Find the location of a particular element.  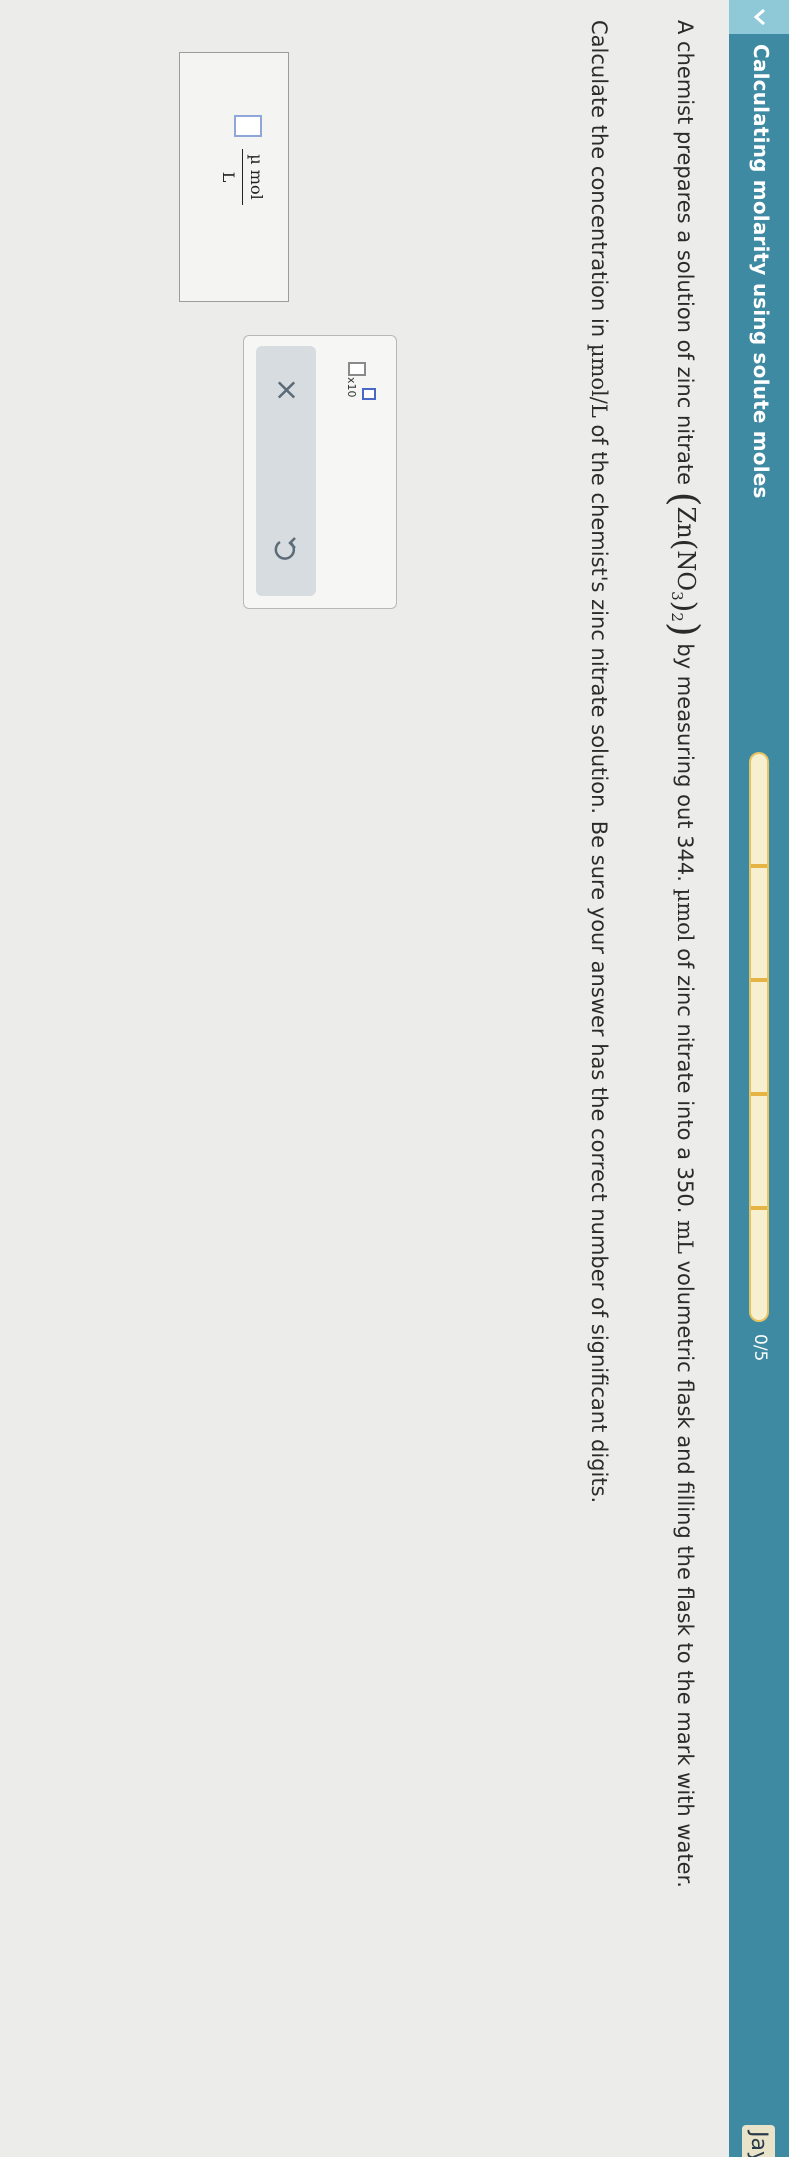

back-button is located at coordinates (759, 17).